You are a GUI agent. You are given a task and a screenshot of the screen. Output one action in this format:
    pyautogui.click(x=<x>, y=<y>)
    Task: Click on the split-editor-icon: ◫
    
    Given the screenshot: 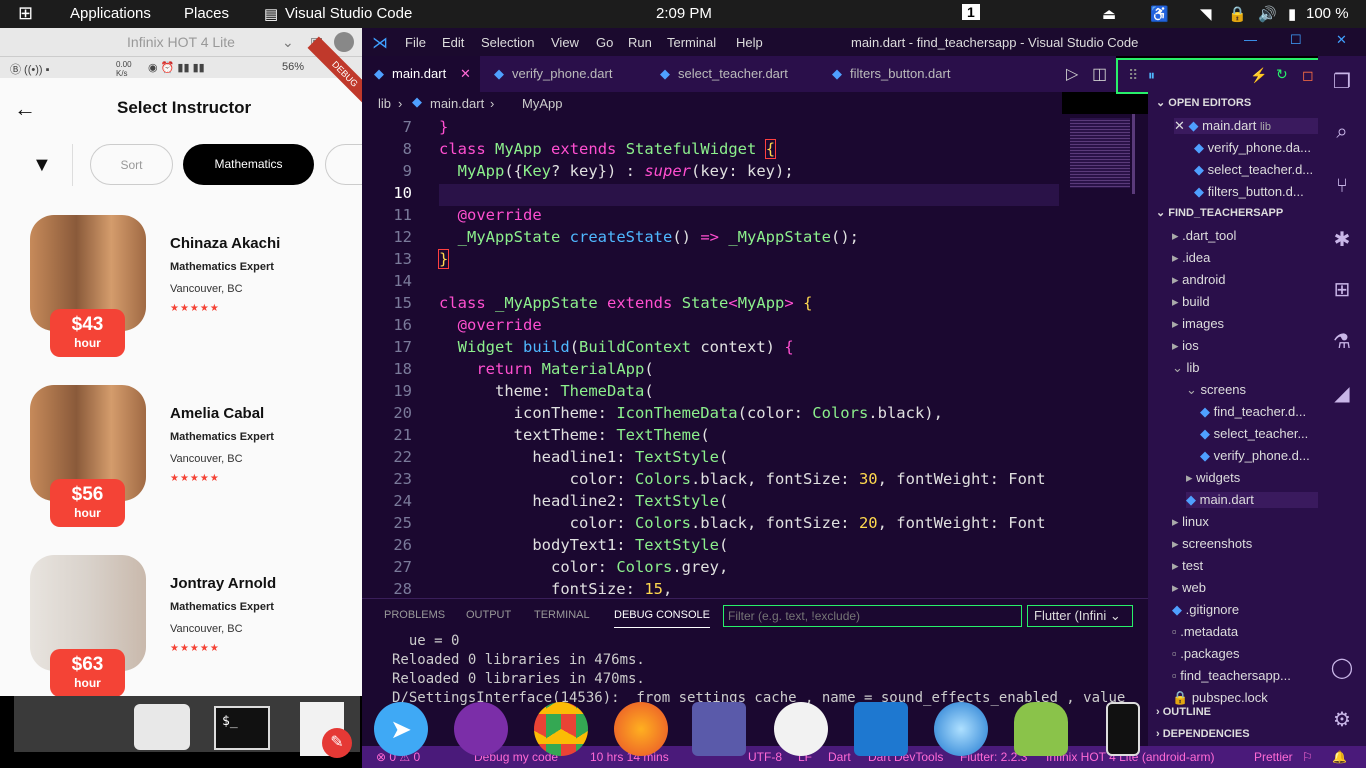 What is the action you would take?
    pyautogui.click(x=1099, y=74)
    